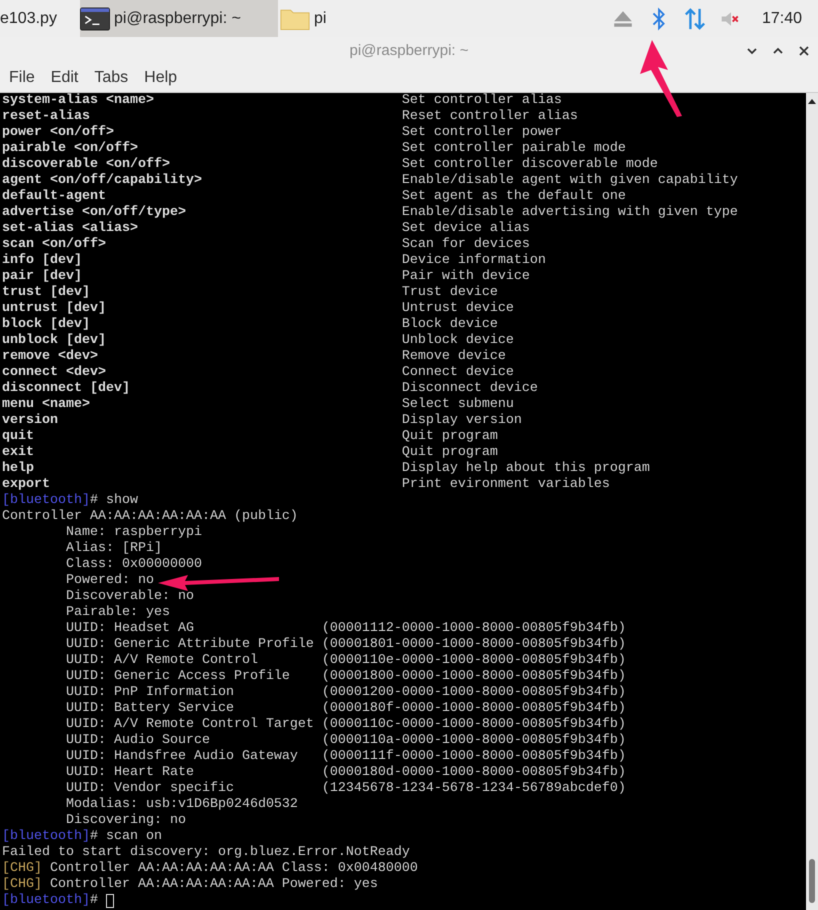  What do you see at coordinates (782, 19) in the screenshot?
I see `clock: 17:40` at bounding box center [782, 19].